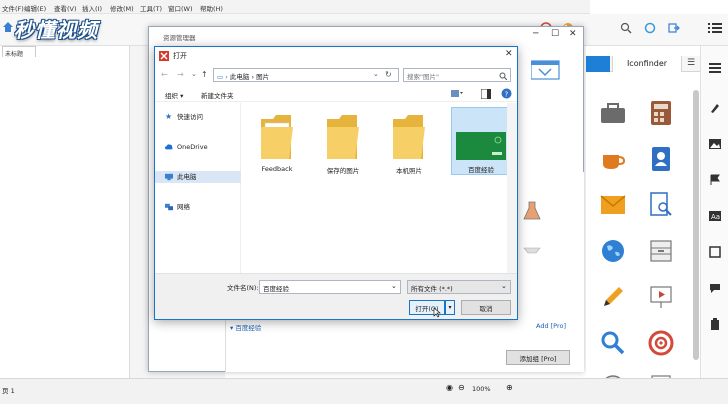  What do you see at coordinates (715, 68) in the screenshot?
I see `shape-list-icon` at bounding box center [715, 68].